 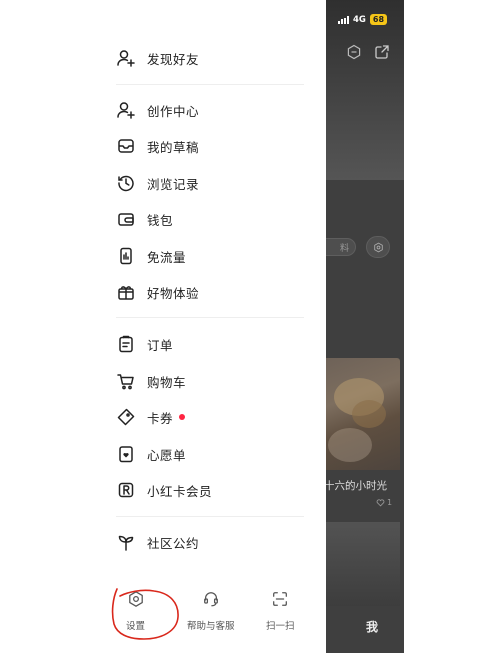 What do you see at coordinates (173, 543) in the screenshot?
I see `menu-item-label: 社区公约` at bounding box center [173, 543].